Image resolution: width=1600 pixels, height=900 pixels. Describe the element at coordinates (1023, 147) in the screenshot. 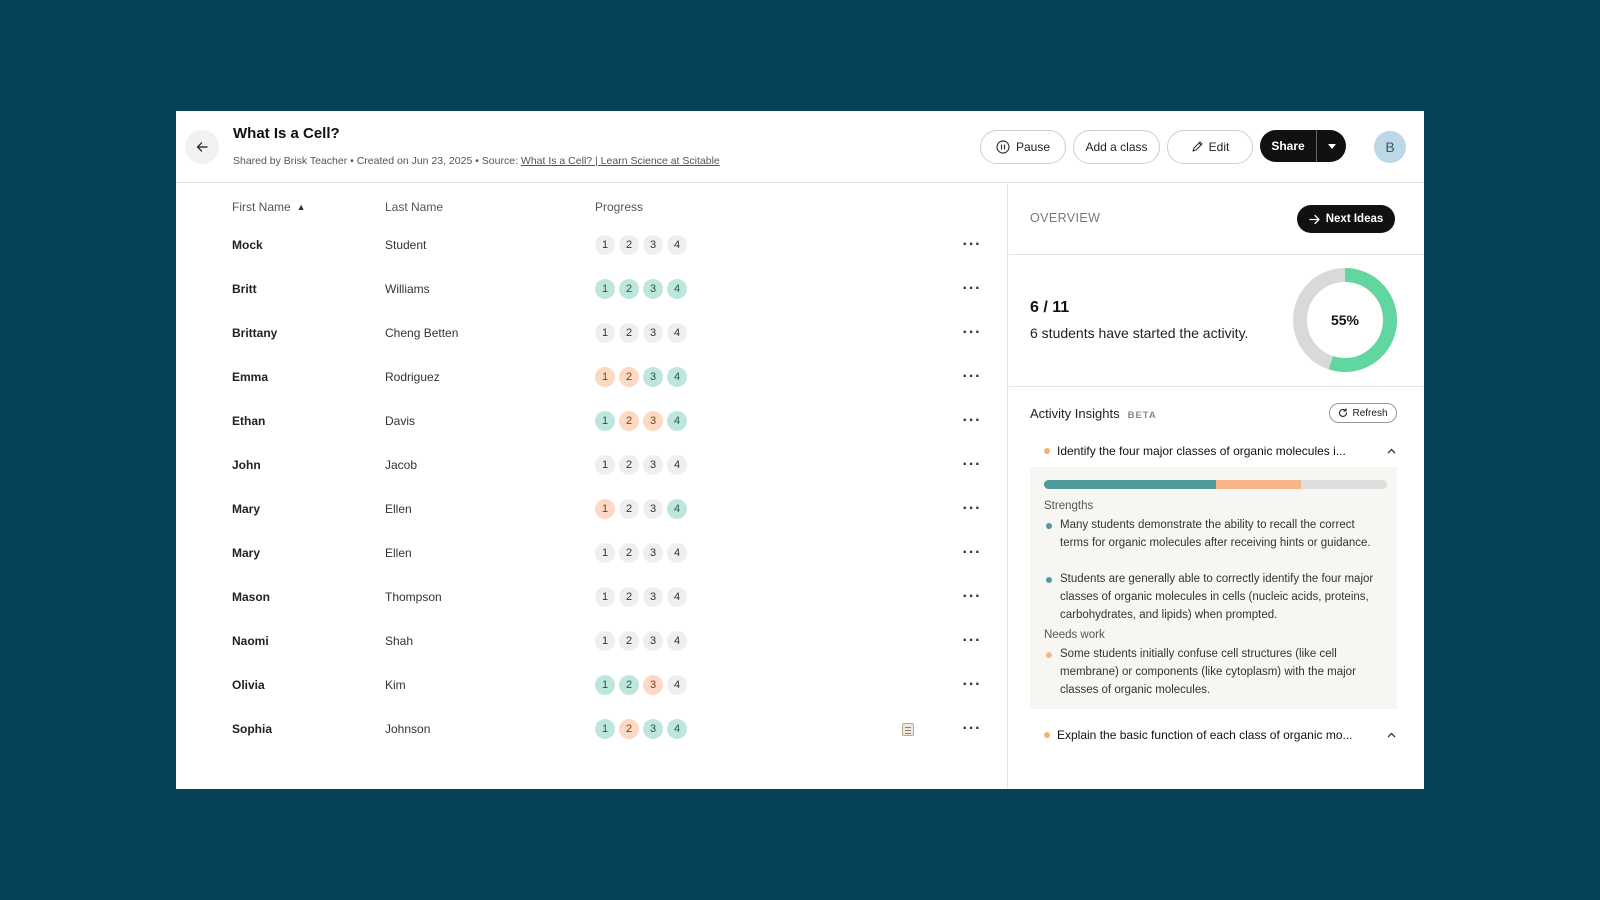

I see `pause-button: Pause` at that location.